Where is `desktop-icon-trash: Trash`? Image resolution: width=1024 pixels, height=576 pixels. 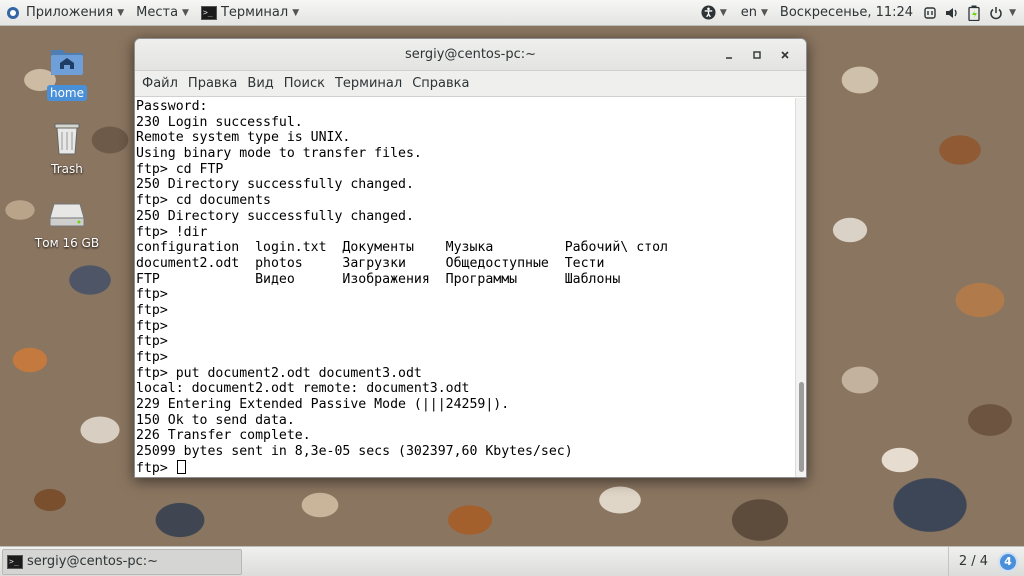
desktop-icon-trash: Trash is located at coordinates (67, 147).